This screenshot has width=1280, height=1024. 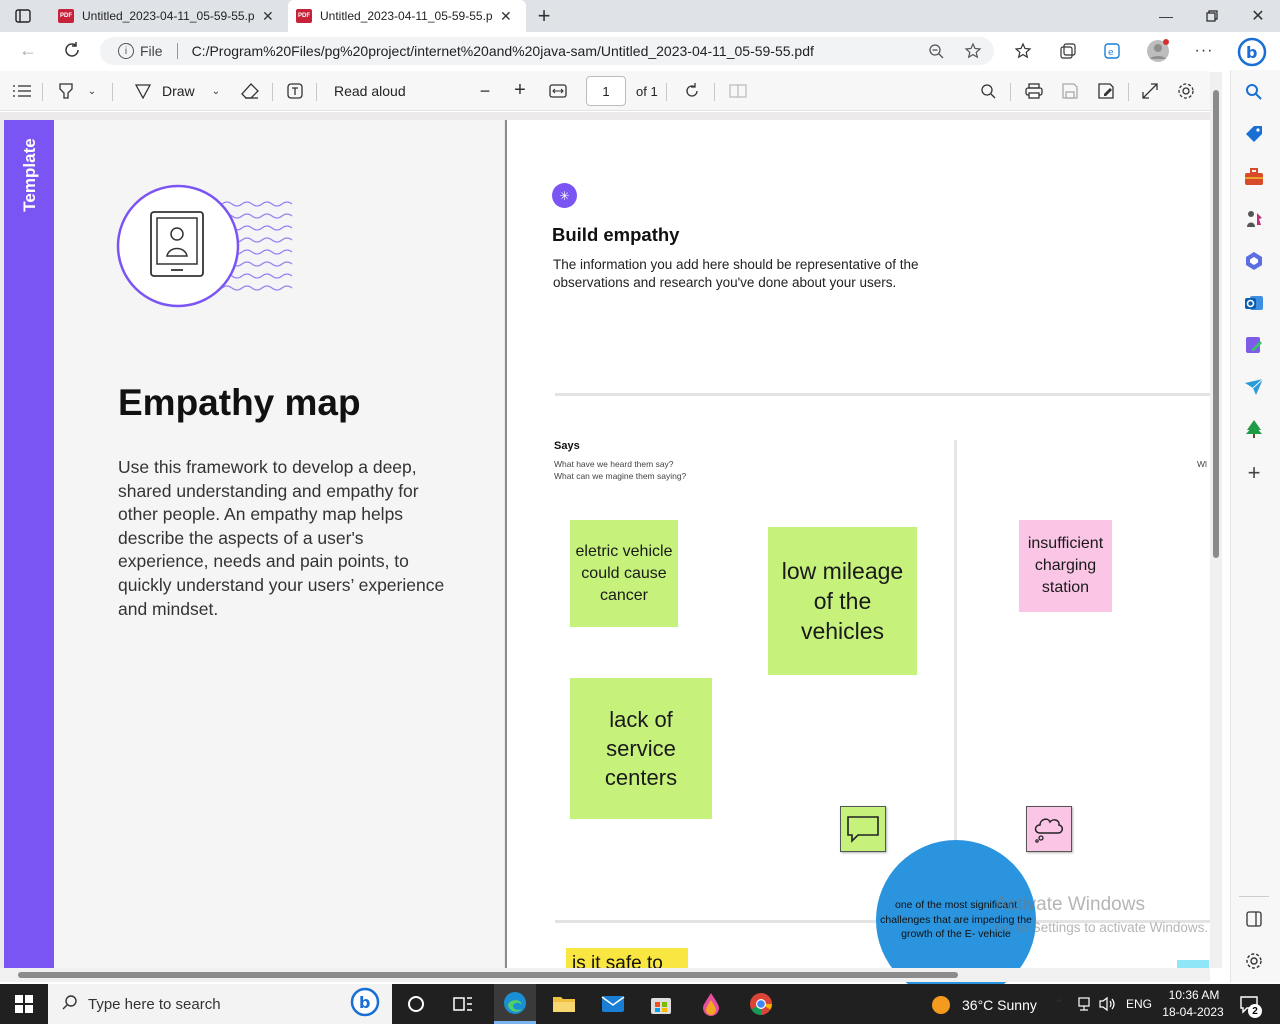 What do you see at coordinates (1254, 429) in the screenshot?
I see `tree-icon` at bounding box center [1254, 429].